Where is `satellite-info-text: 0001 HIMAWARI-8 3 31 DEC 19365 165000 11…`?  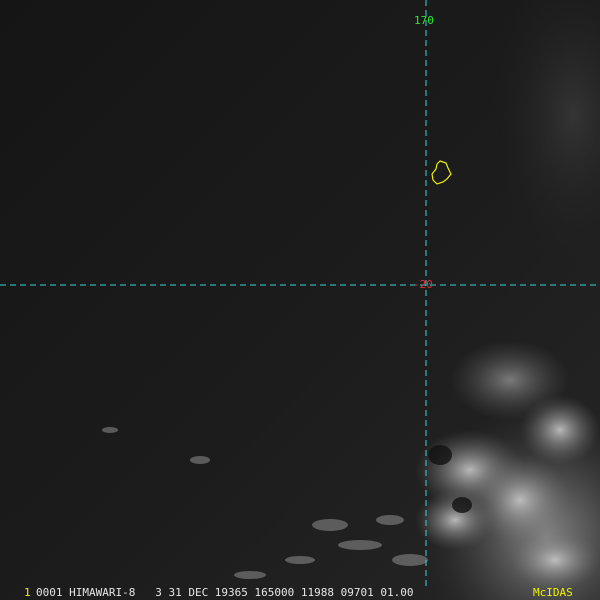 satellite-info-text: 0001 HIMAWARI-8 3 31 DEC 19365 165000 11… is located at coordinates (225, 592).